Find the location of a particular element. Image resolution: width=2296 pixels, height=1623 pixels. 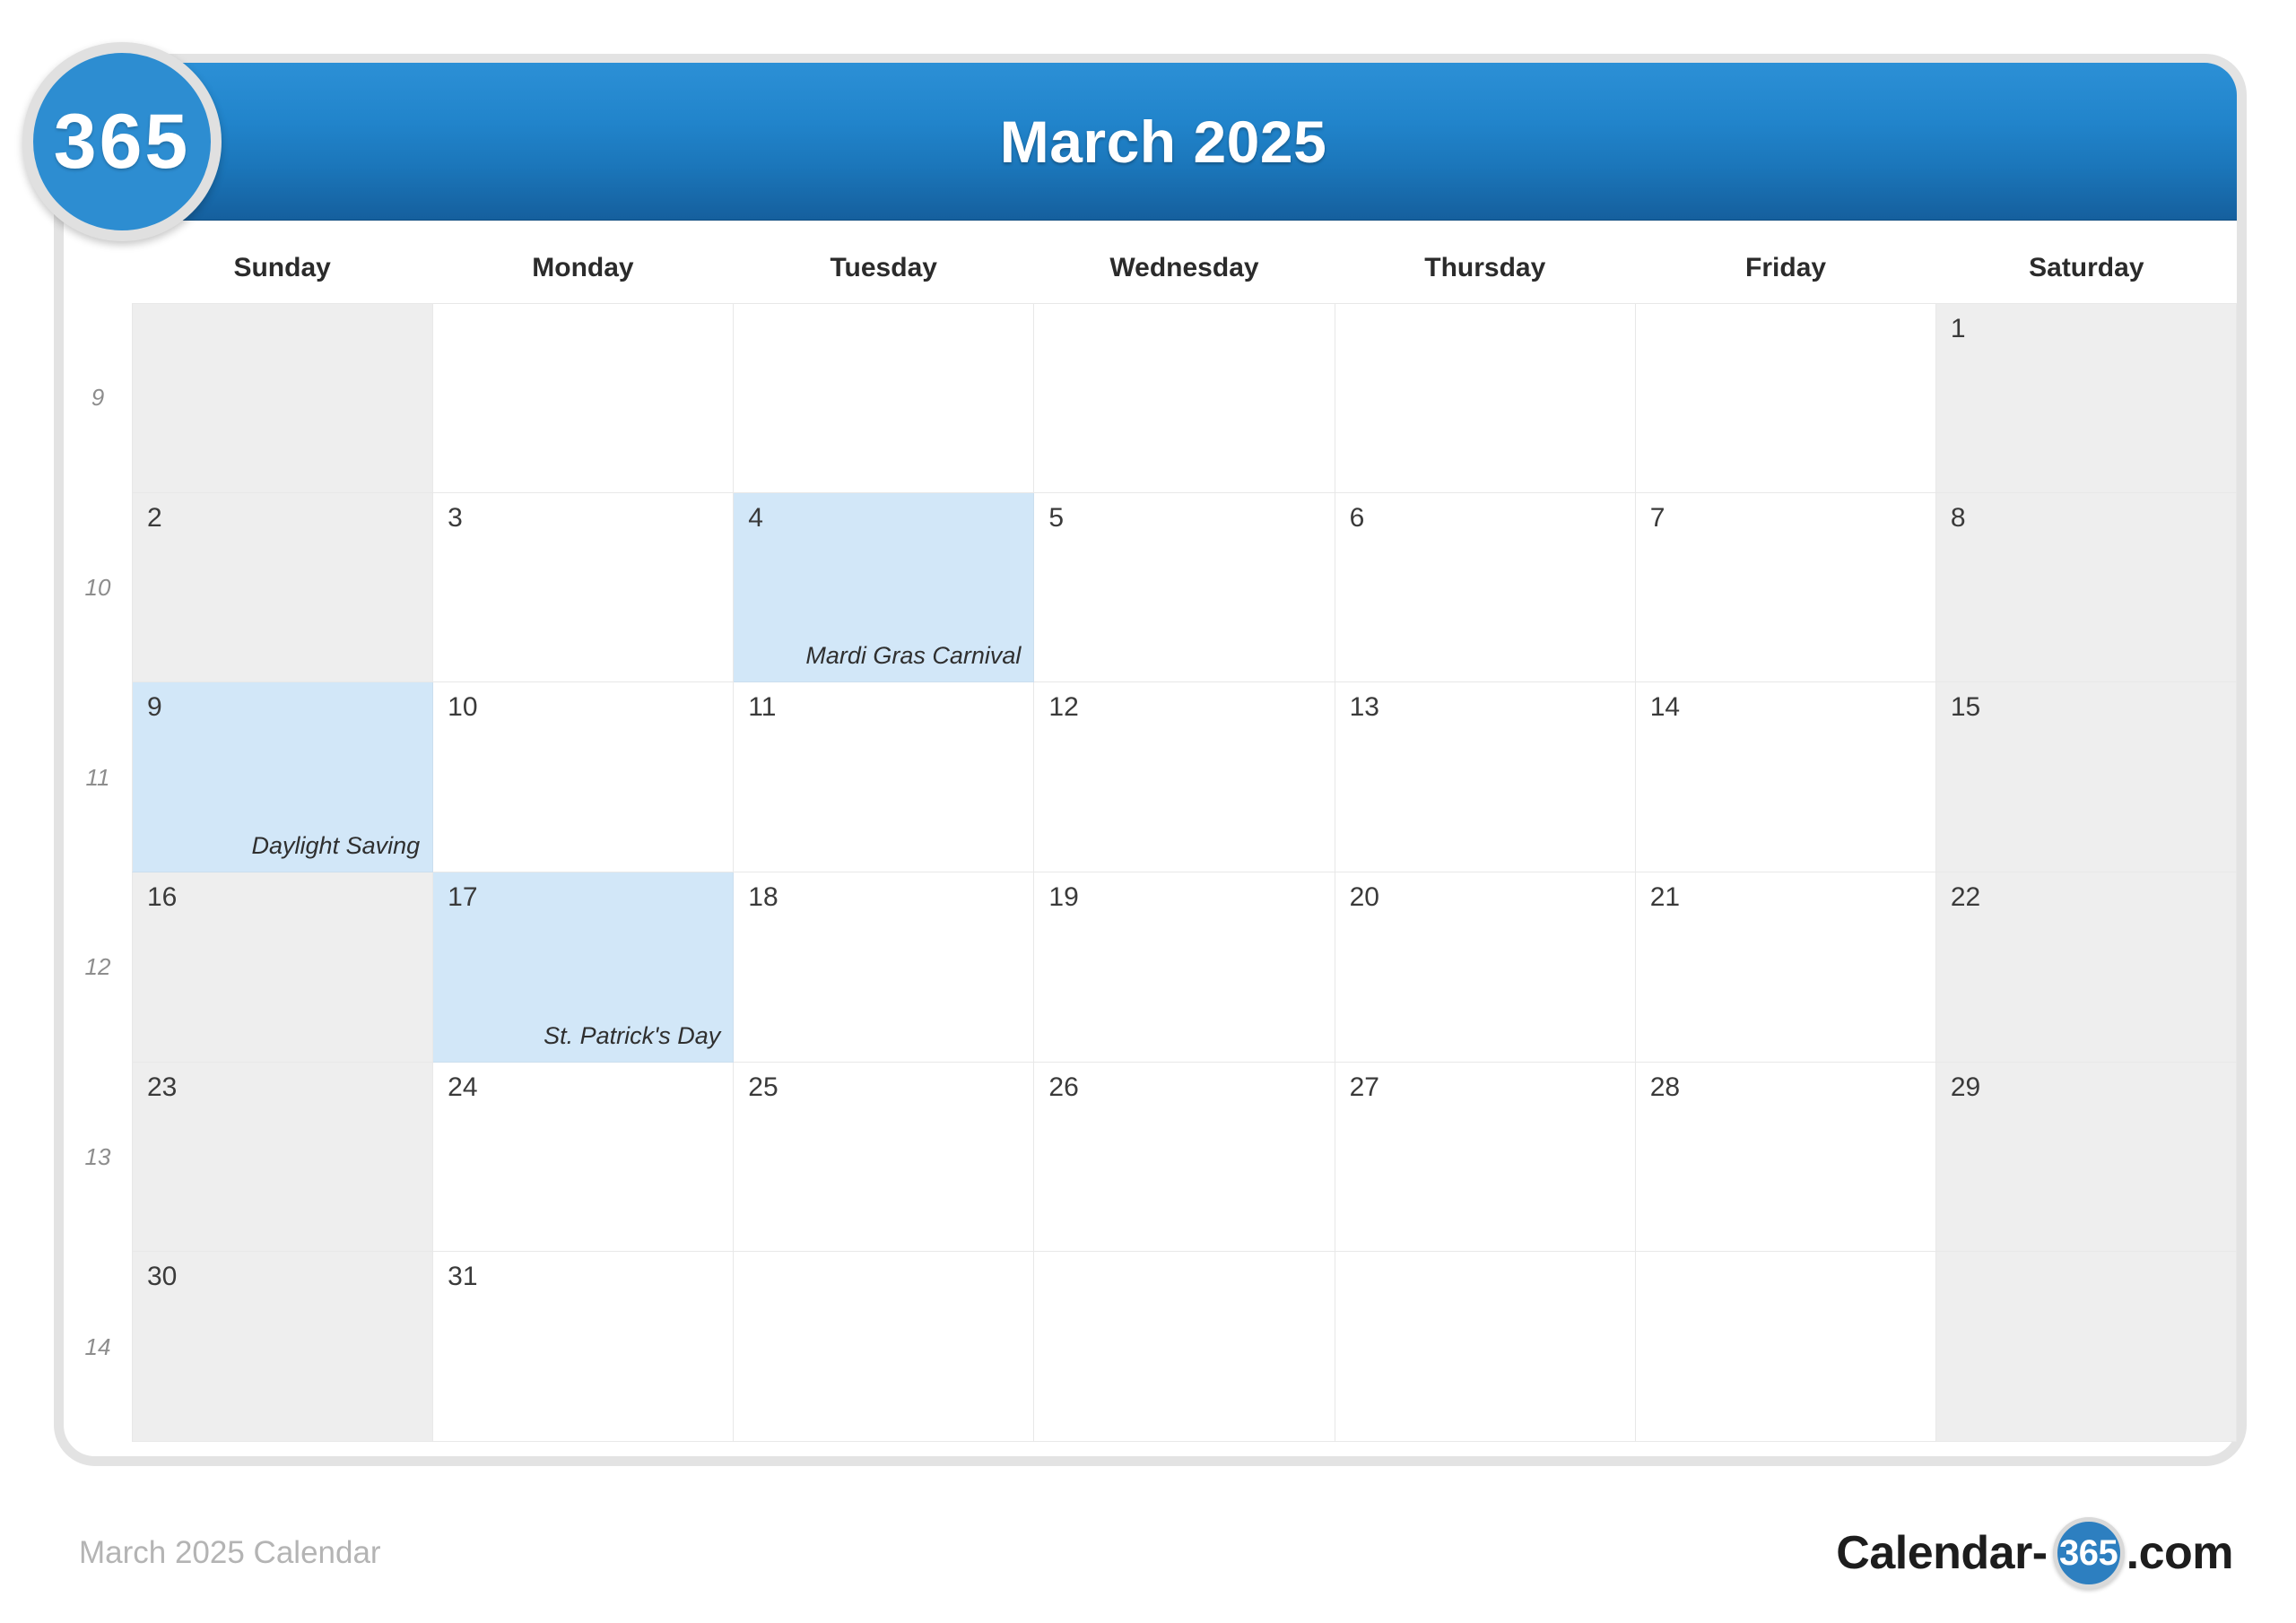

day-cell: 16 is located at coordinates (283, 967).